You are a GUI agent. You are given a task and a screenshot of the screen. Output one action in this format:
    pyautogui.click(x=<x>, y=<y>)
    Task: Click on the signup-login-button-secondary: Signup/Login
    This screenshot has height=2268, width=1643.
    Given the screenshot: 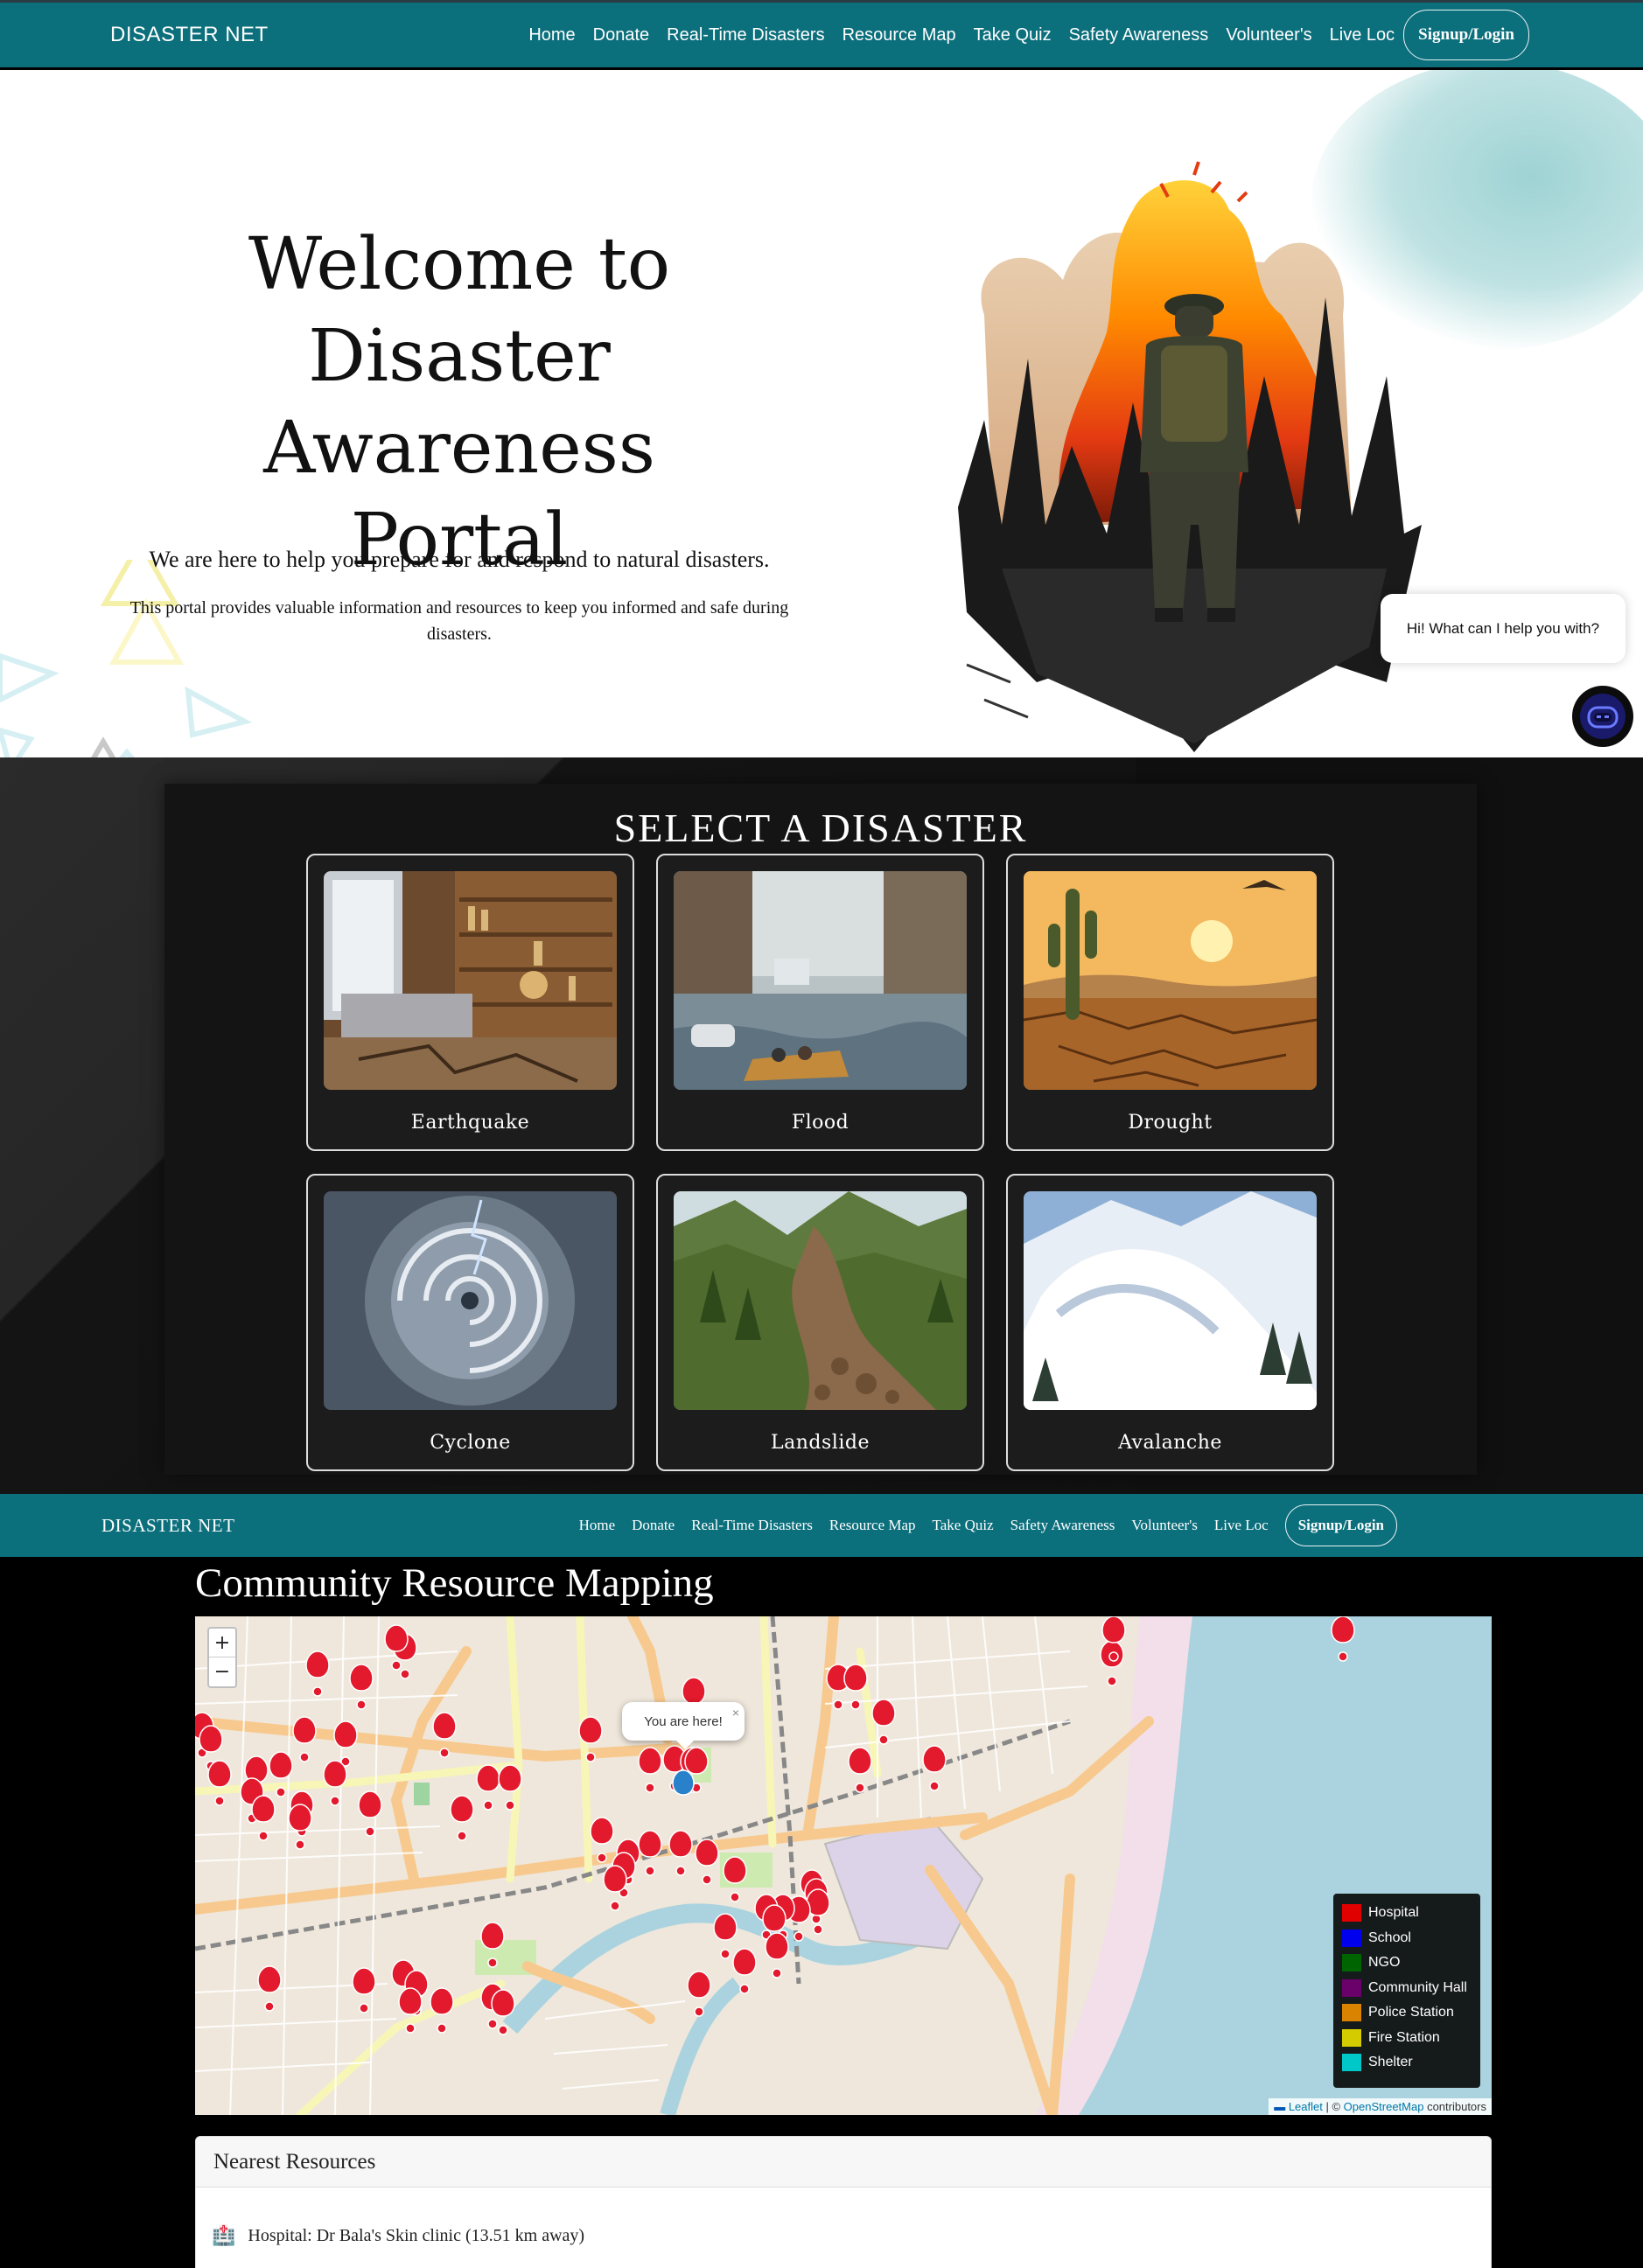 What is the action you would take?
    pyautogui.click(x=1340, y=1525)
    